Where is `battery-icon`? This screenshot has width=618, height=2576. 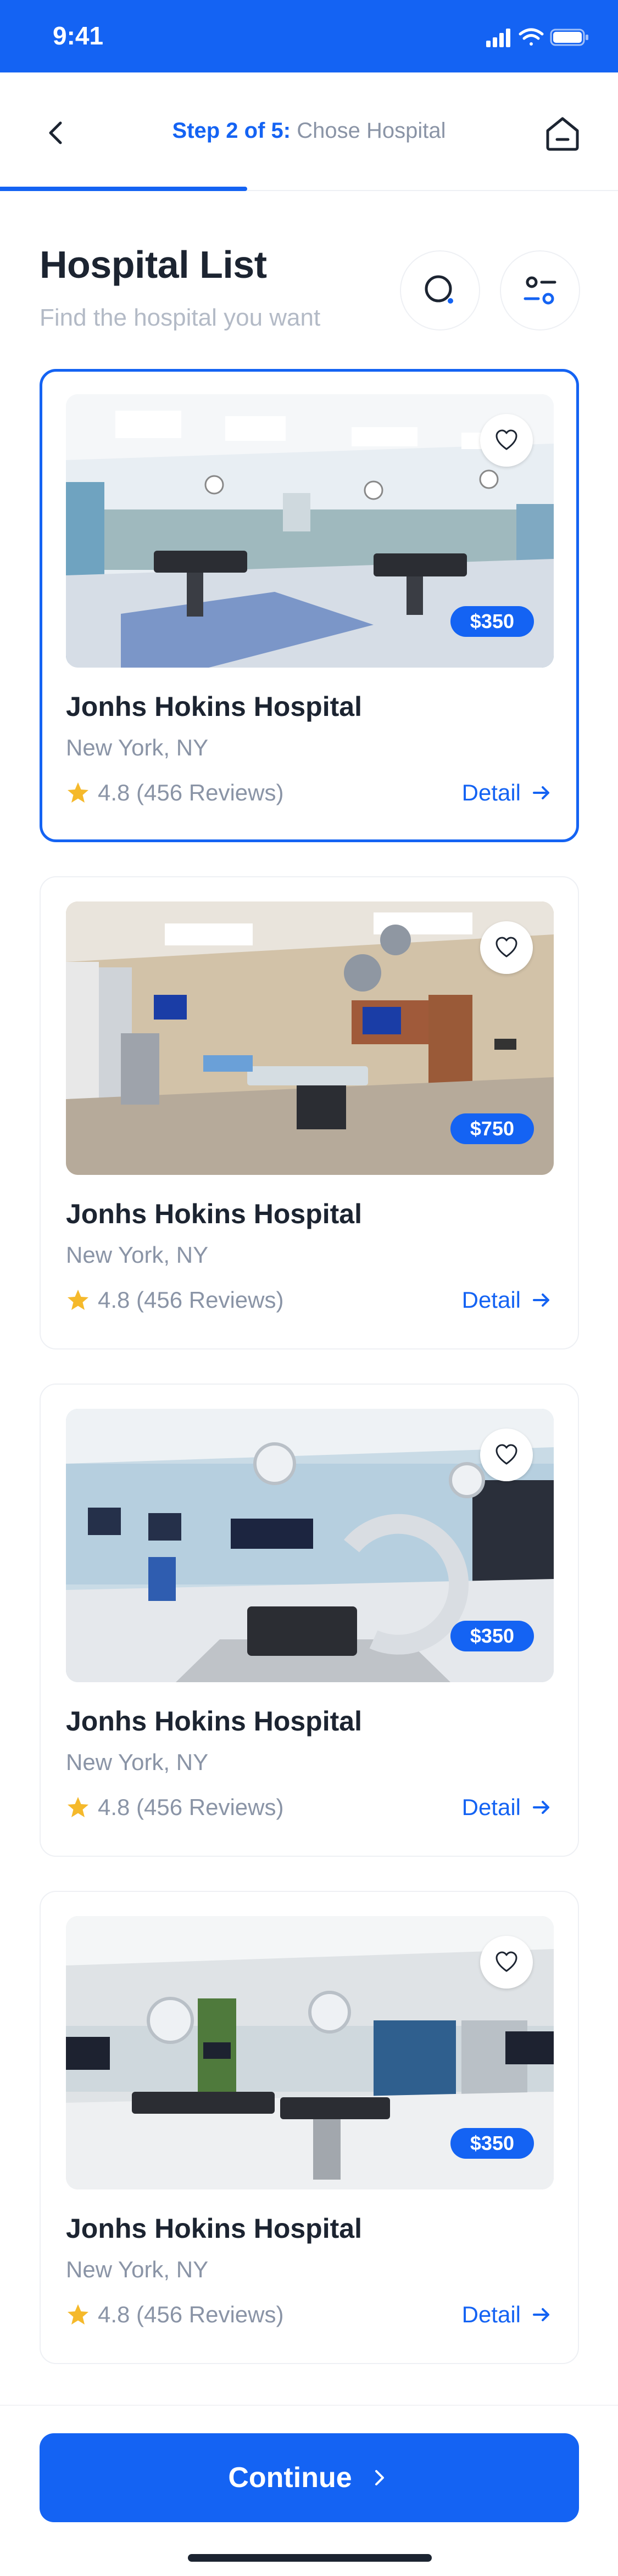 battery-icon is located at coordinates (569, 38).